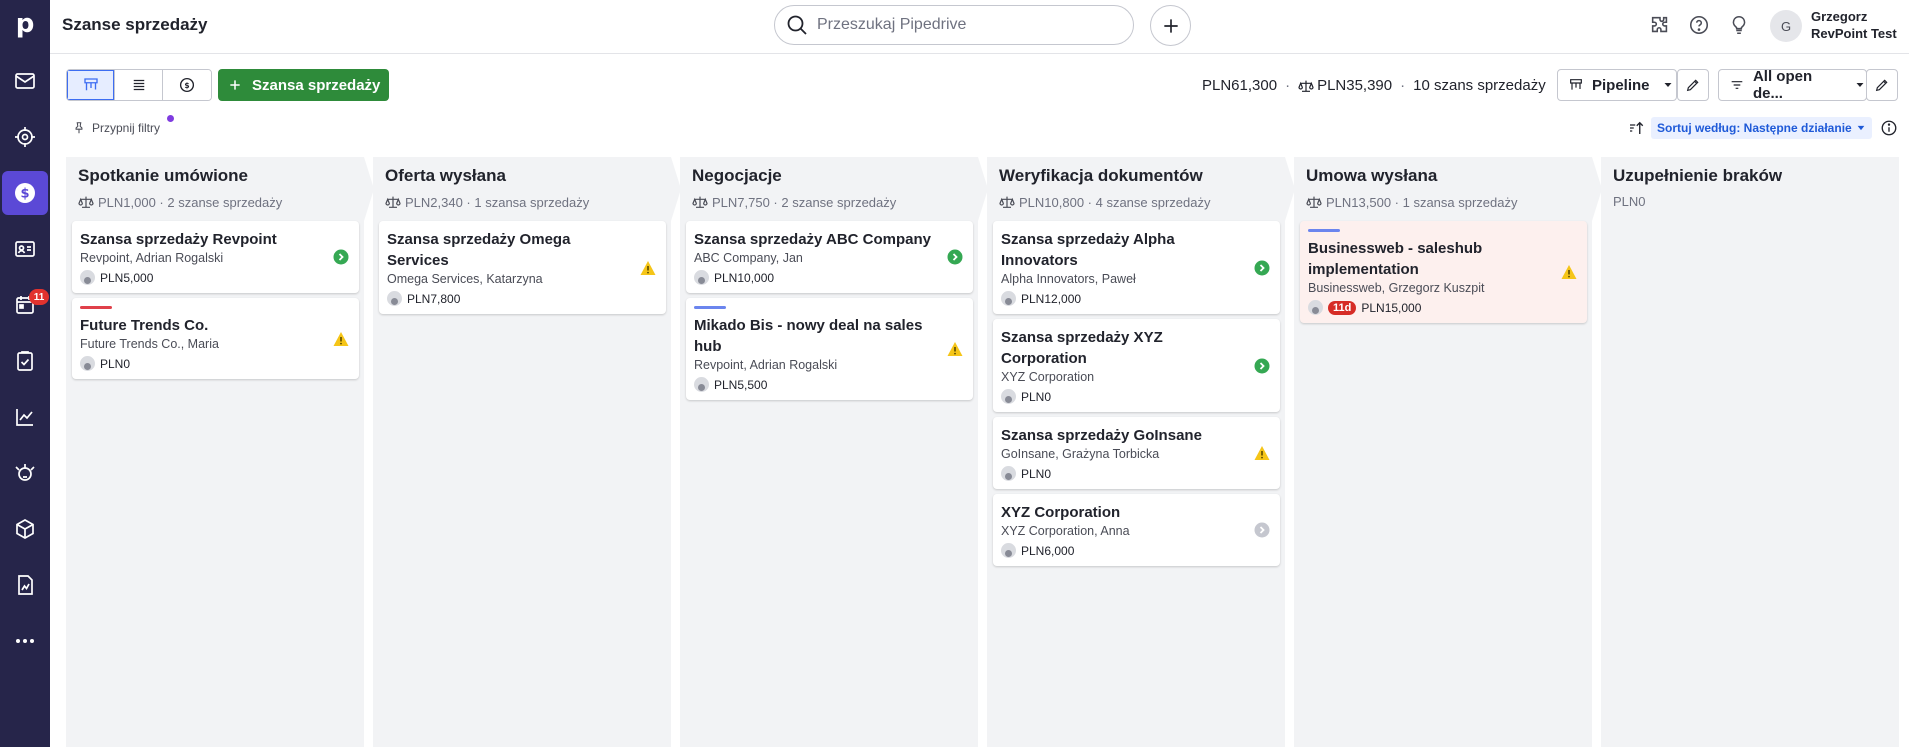 This screenshot has height=747, width=1909. What do you see at coordinates (1854, 25) in the screenshot?
I see `user-menu: Grzegorz RevPoint Test` at bounding box center [1854, 25].